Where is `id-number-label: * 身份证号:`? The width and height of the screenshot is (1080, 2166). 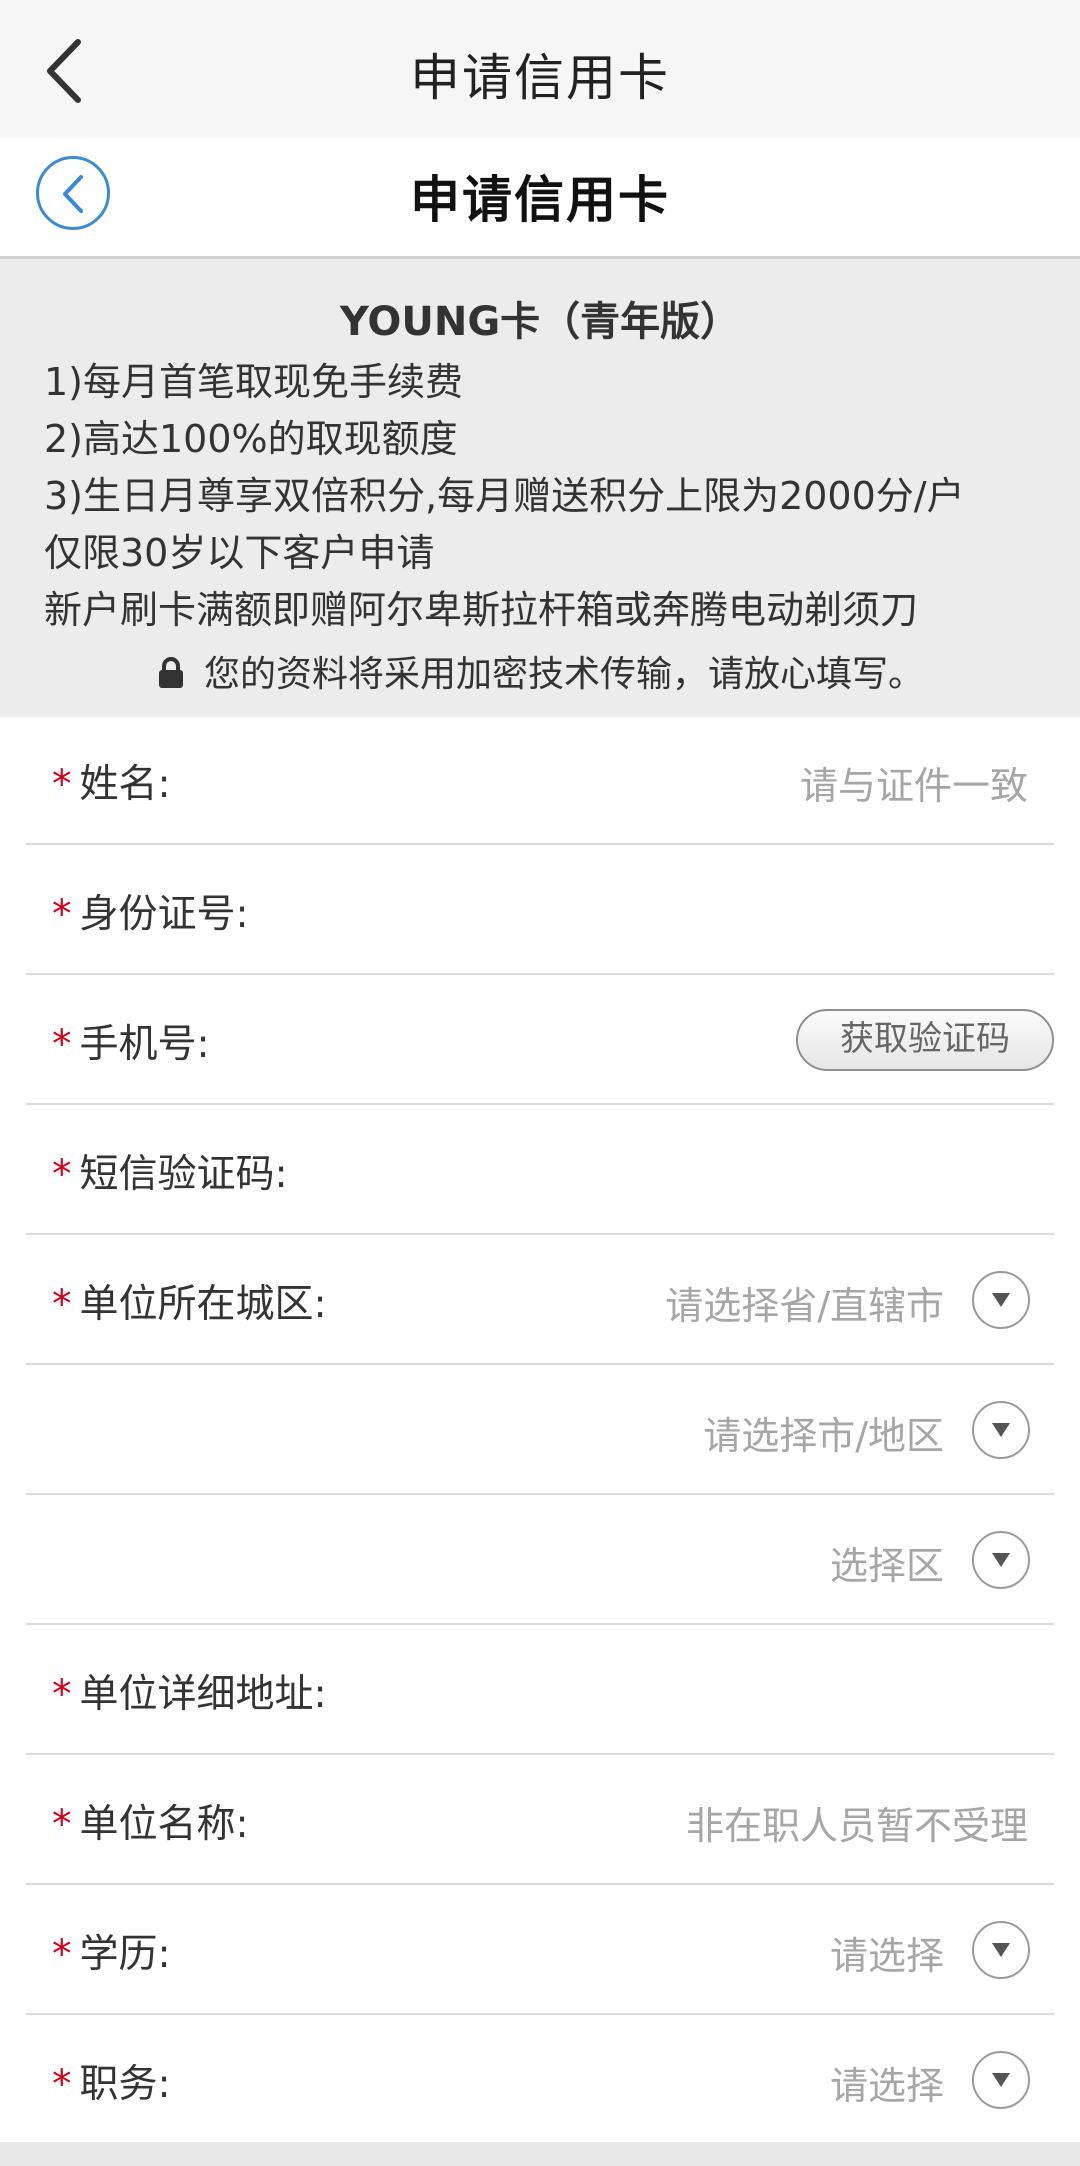
id-number-label: * 身份证号: is located at coordinates (150, 911).